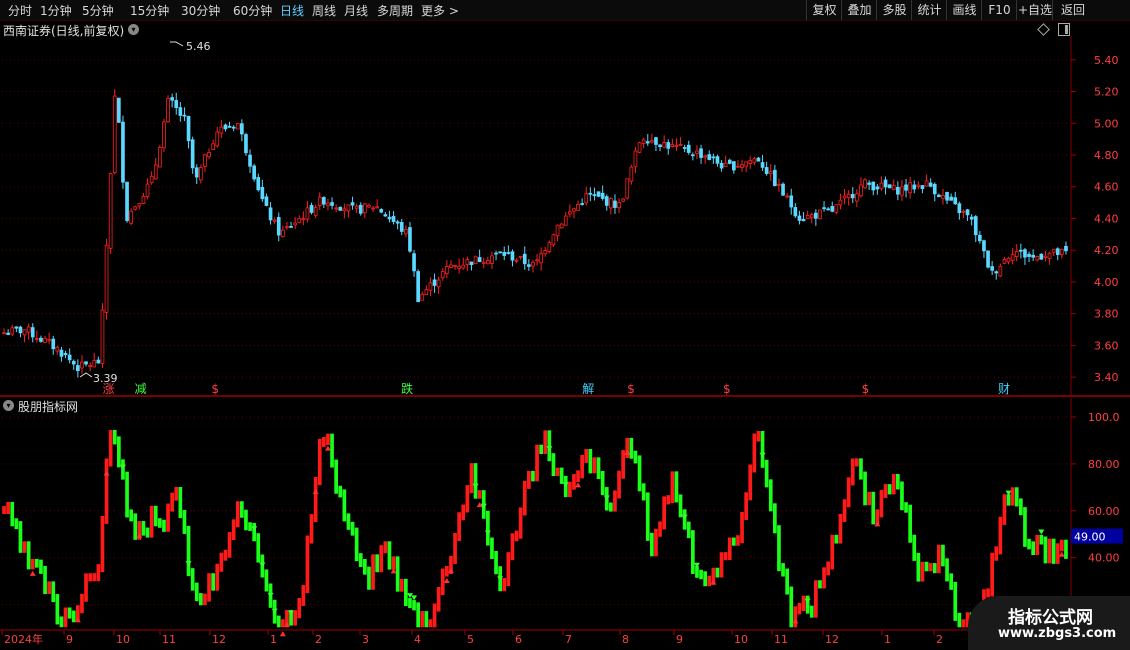 This screenshot has width=1130, height=650. Describe the element at coordinates (631, 389) in the screenshot. I see `event-marker-5: $` at that location.